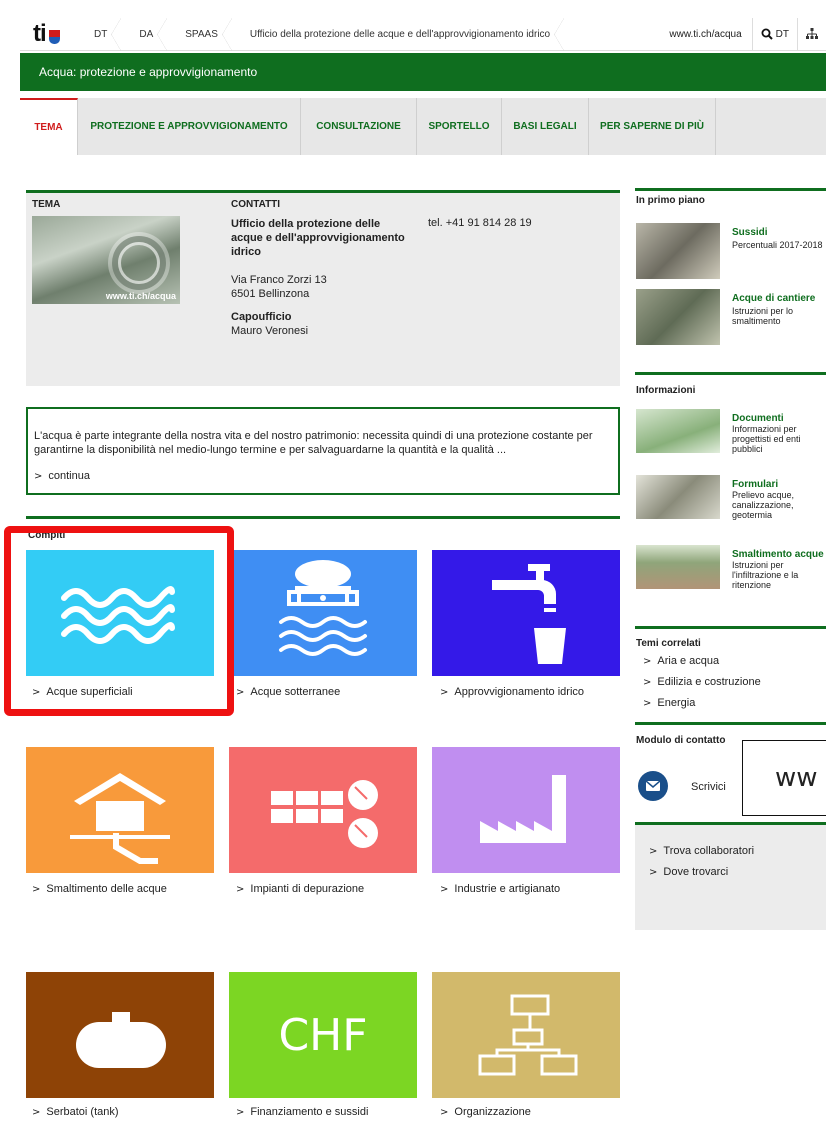  I want to click on news-title: Documenti, so click(758, 418).